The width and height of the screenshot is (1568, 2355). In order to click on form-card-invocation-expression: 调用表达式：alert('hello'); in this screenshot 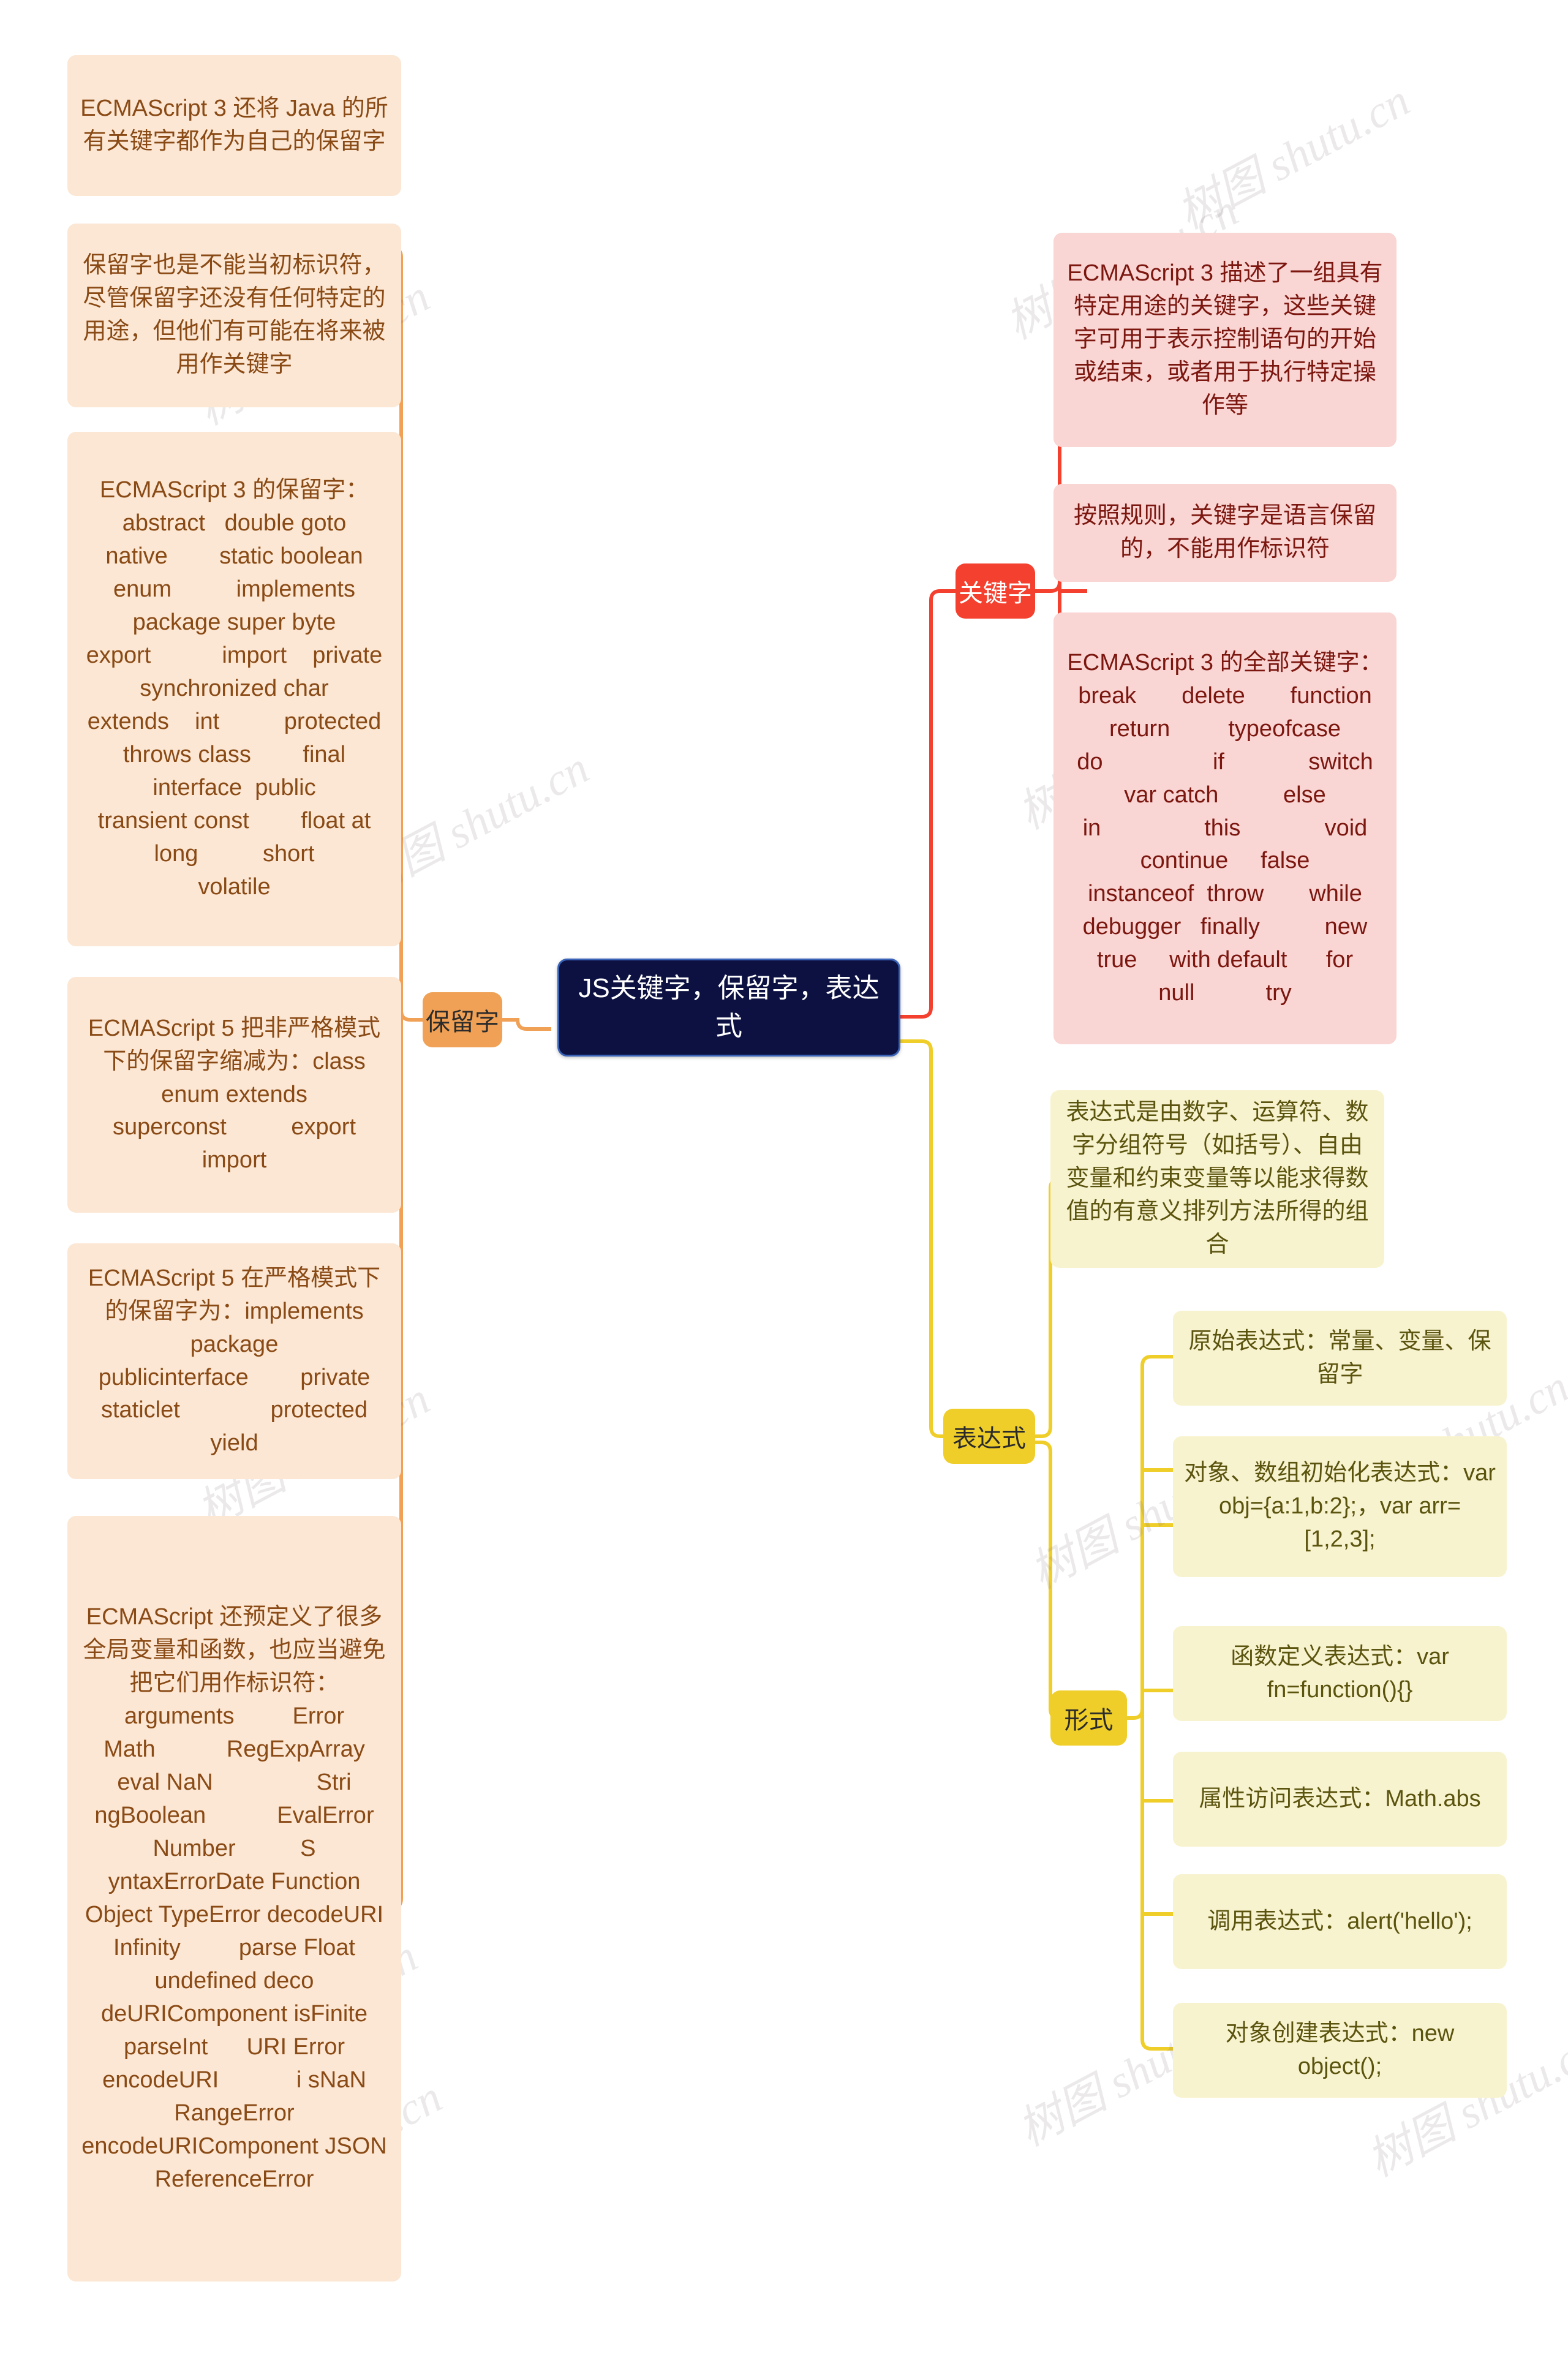, I will do `click(1340, 1922)`.